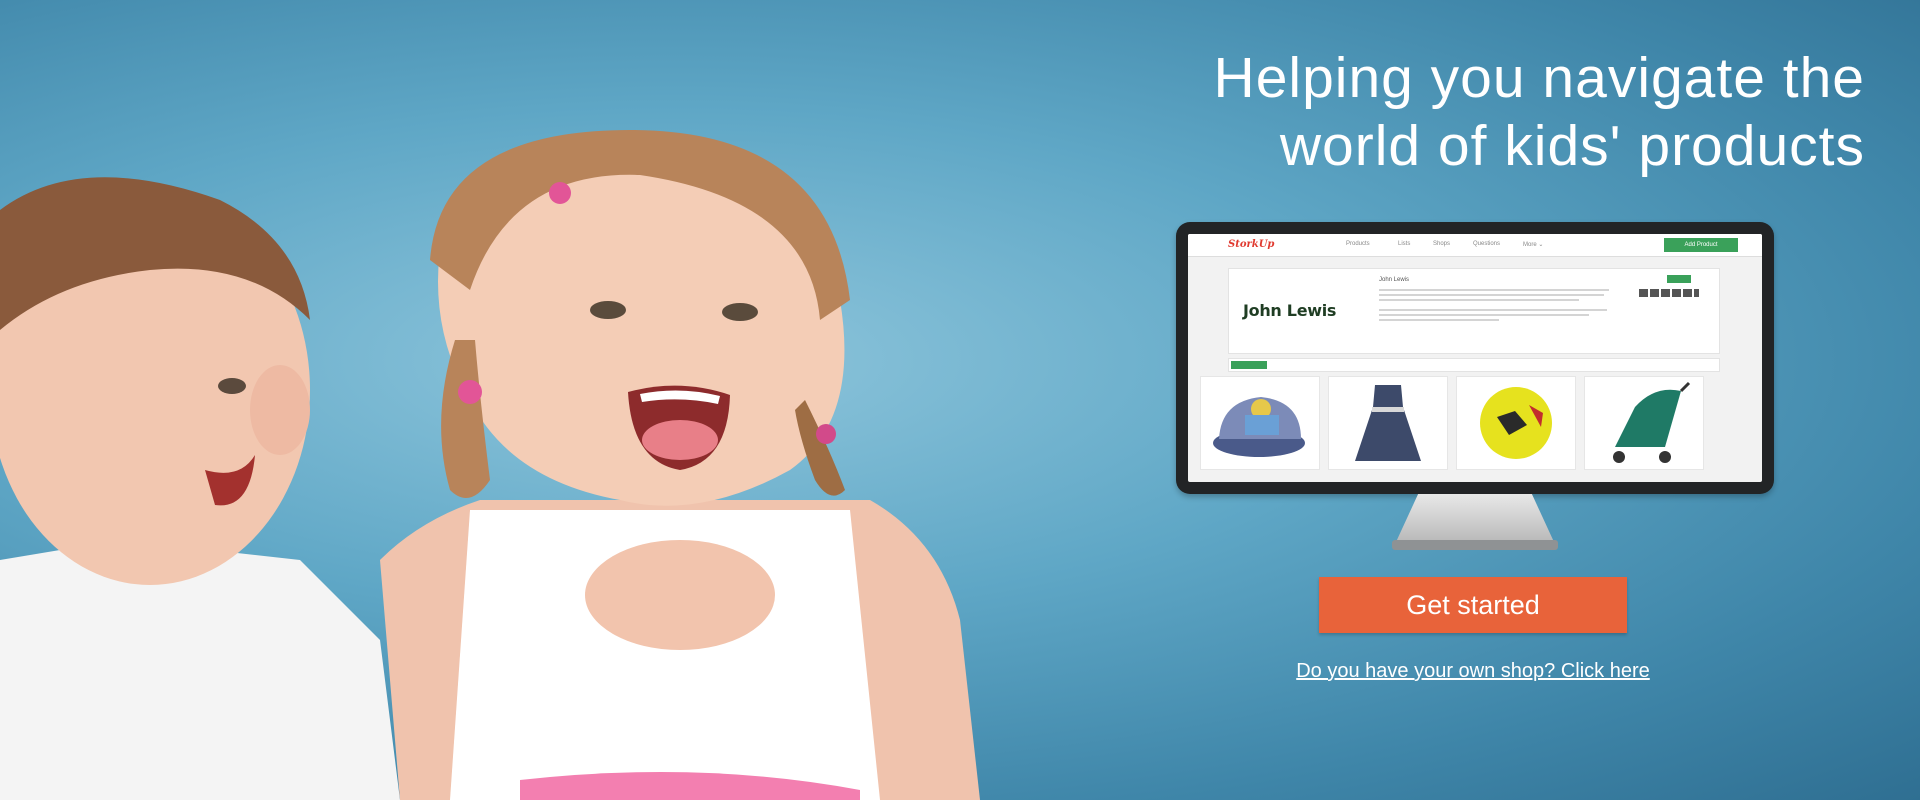  I want to click on monitor-stand, so click(1475, 518).